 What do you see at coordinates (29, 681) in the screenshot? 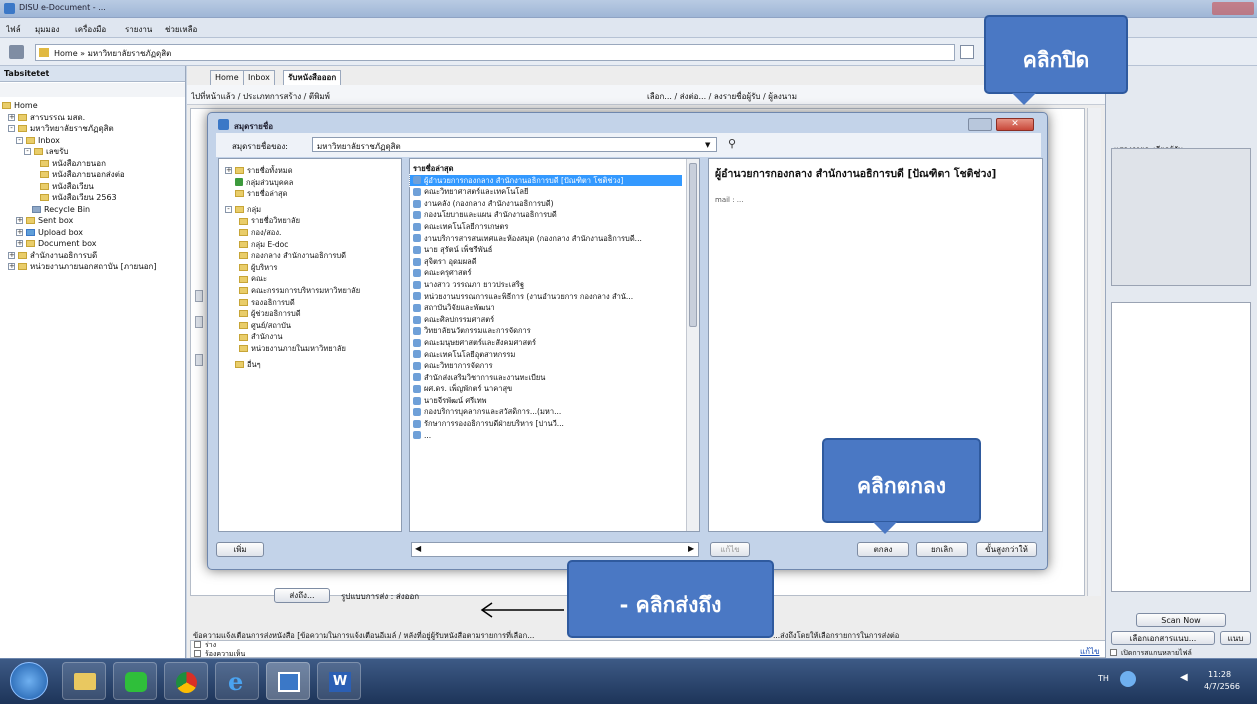
I see `start-button` at bounding box center [29, 681].